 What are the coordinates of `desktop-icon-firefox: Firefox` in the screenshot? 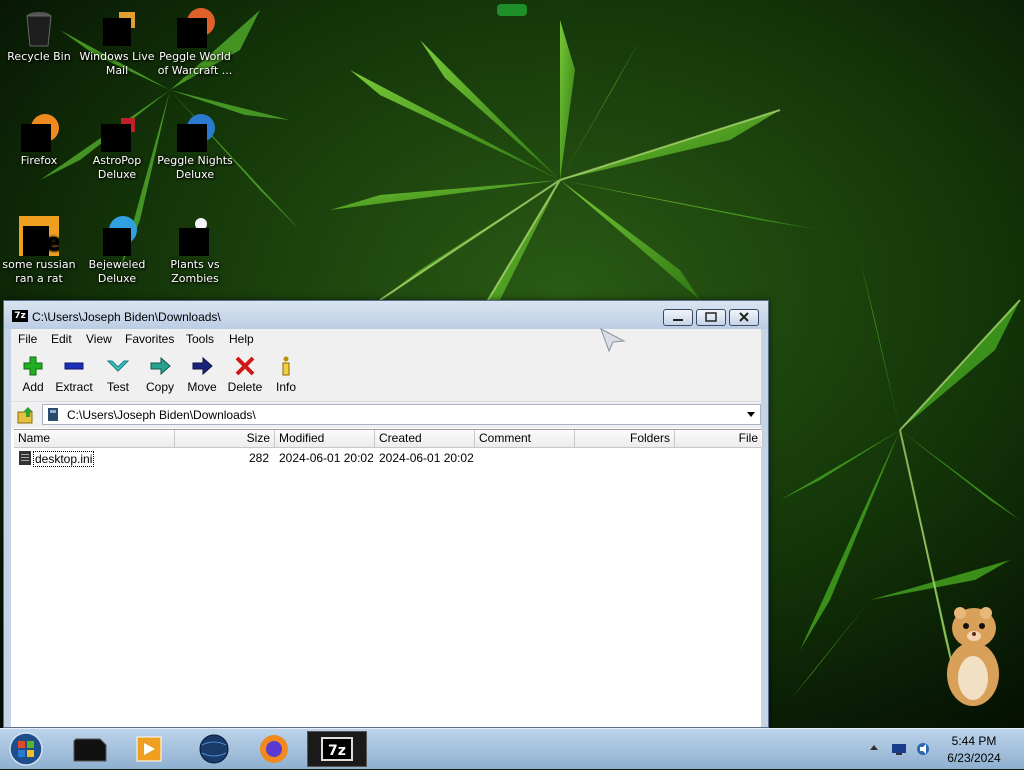 It's located at (39, 140).